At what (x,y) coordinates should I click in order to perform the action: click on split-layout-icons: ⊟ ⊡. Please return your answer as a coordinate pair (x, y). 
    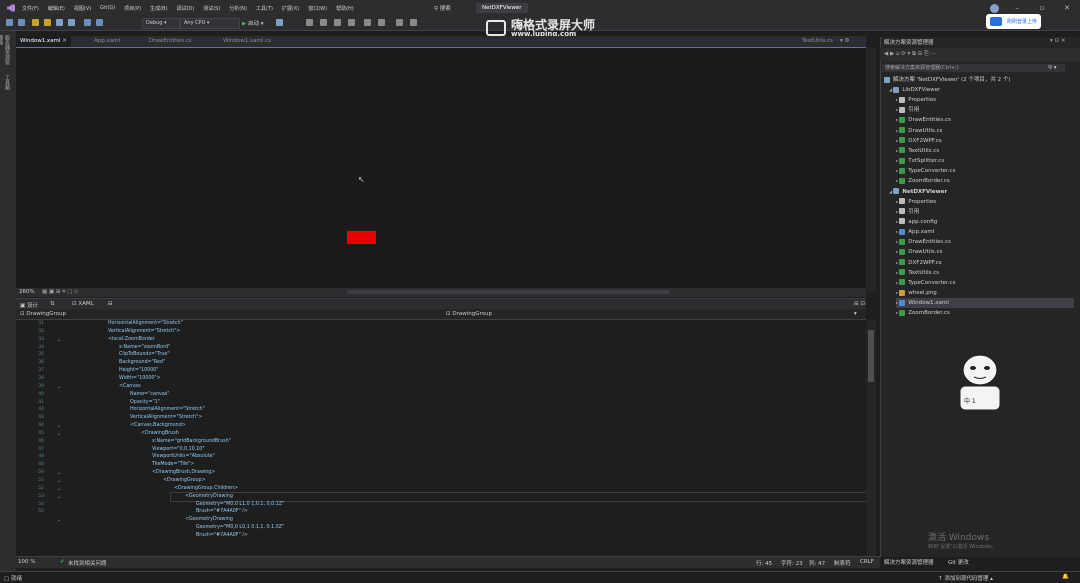
    Looking at the image, I should click on (859, 304).